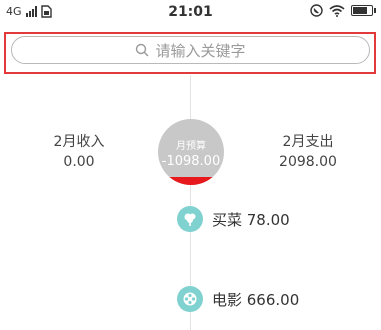  I want to click on income-label: 2月收入, so click(79, 142).